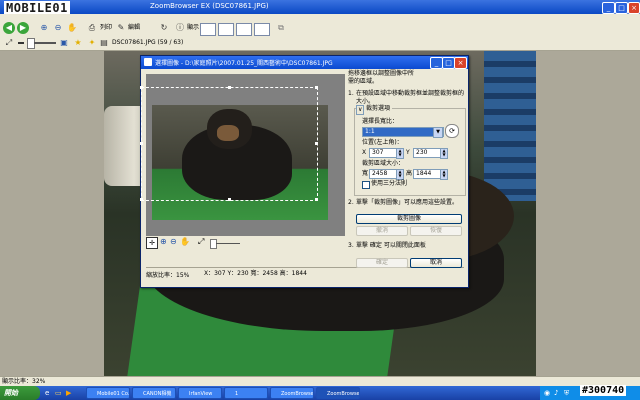 The height and width of the screenshot is (400, 640). I want to click on rotate-icon: ↻, so click(164, 28).